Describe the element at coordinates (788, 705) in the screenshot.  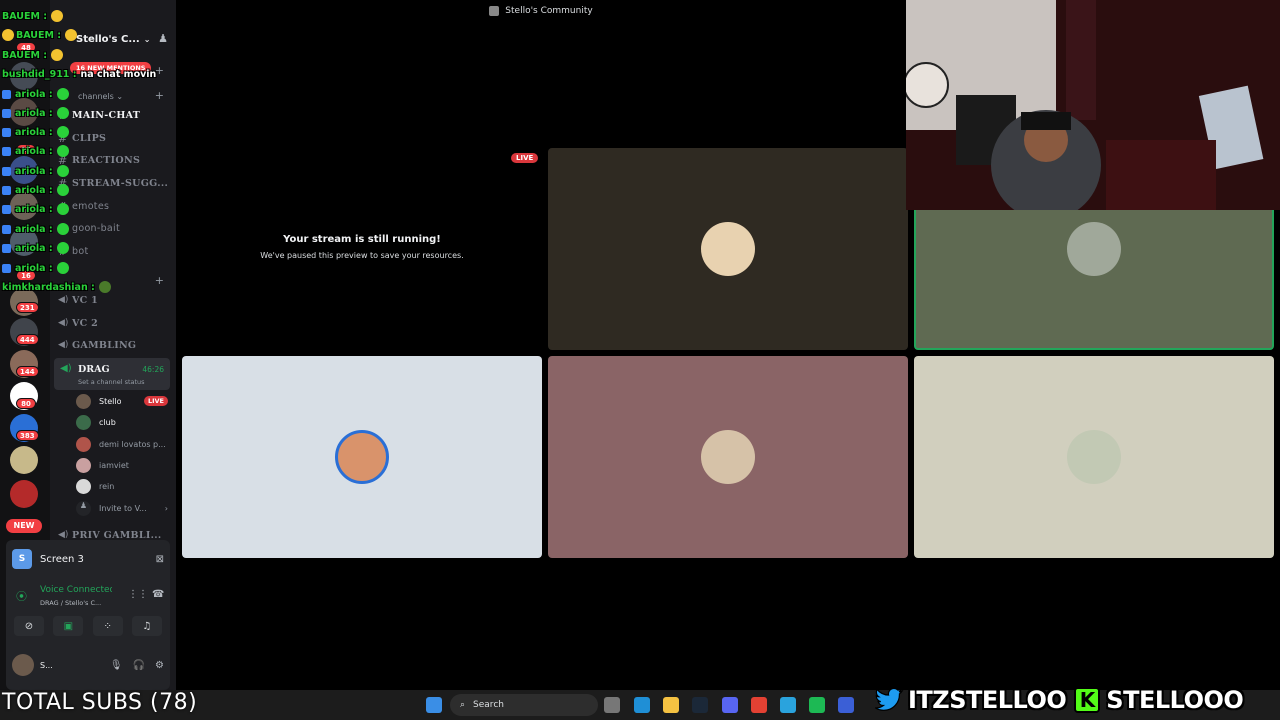
I see `telegram-icon` at that location.